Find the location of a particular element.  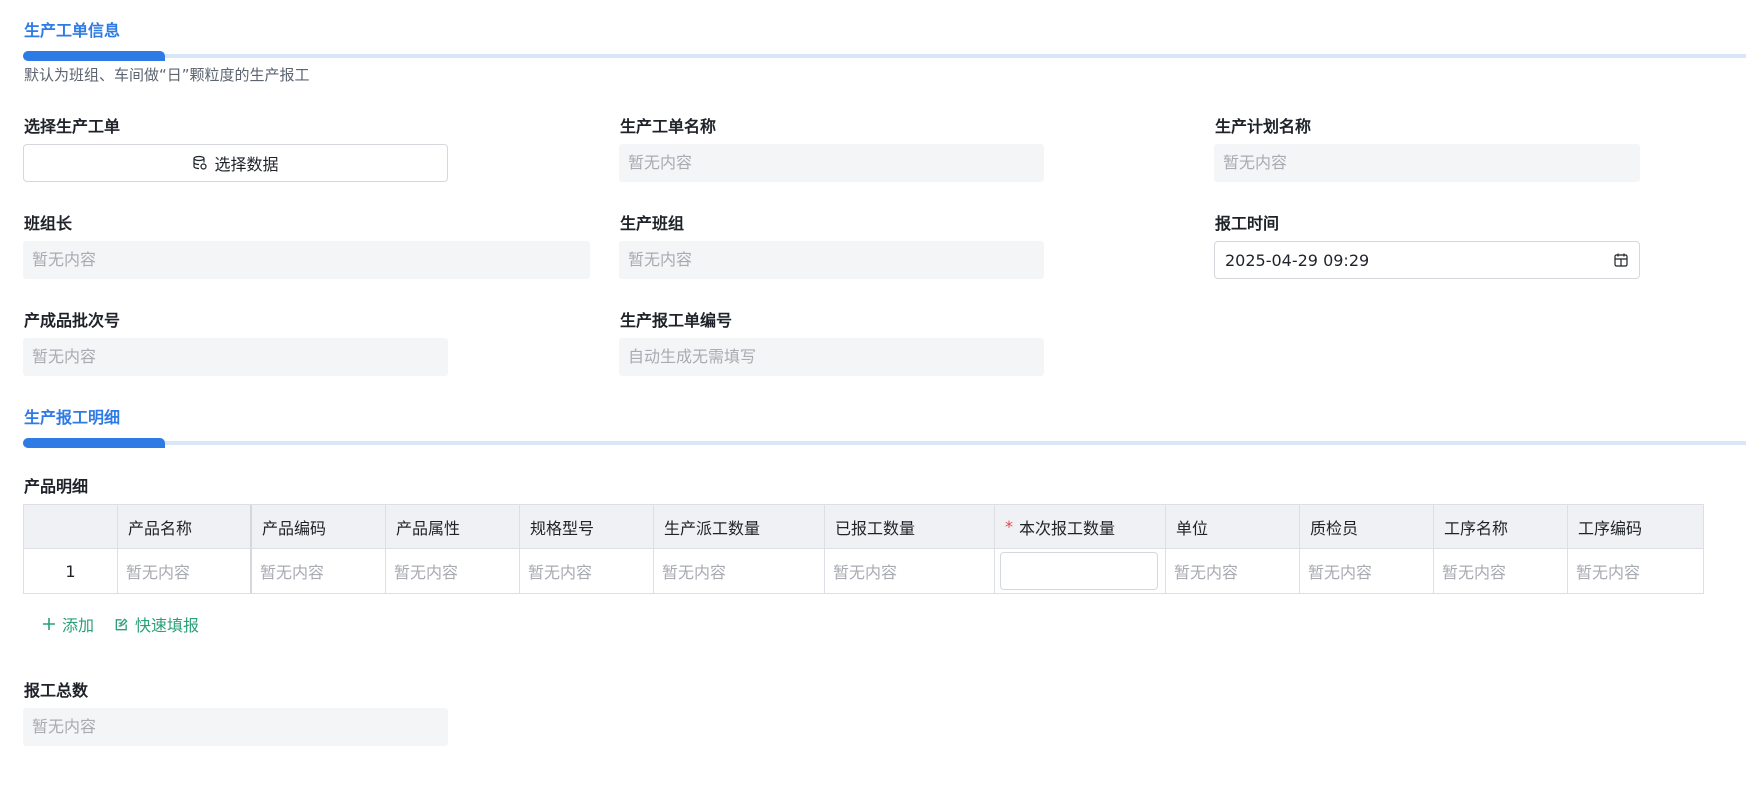

current-qty-header-label: 本次报工数量 is located at coordinates (1067, 528).